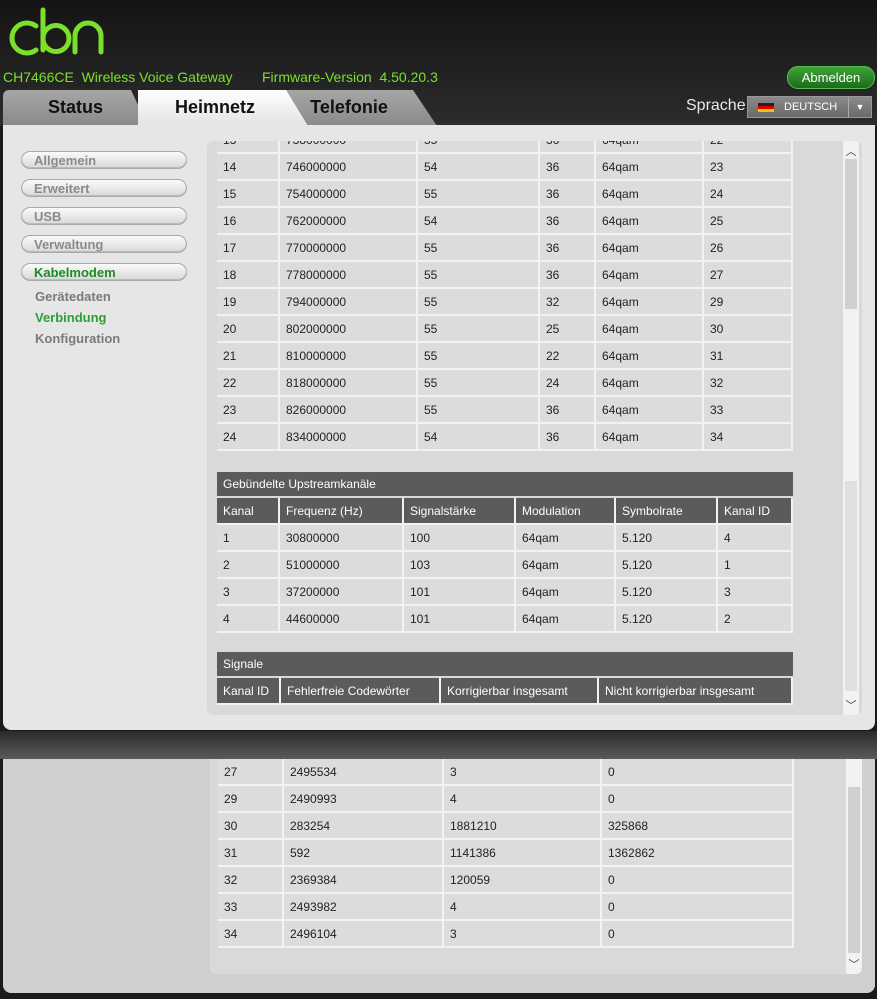  I want to click on table-cell: 51000000, so click(342, 565).